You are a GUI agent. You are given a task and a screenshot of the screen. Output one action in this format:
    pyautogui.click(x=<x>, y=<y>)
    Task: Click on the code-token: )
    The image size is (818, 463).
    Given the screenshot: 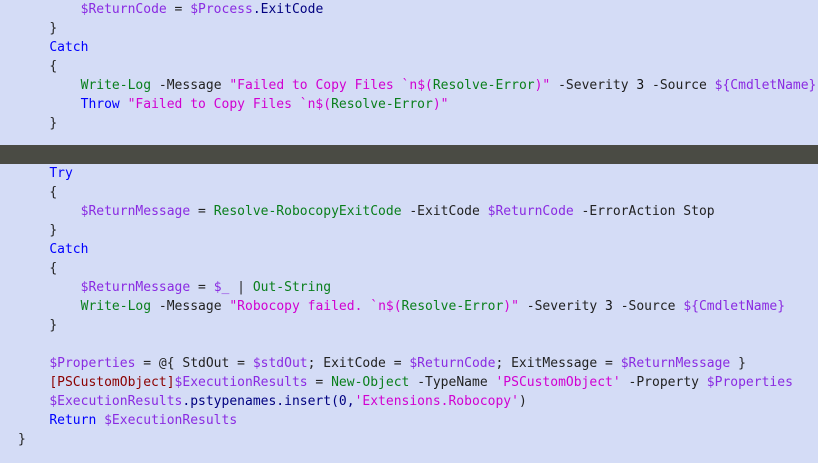 What is the action you would take?
    pyautogui.click(x=522, y=401)
    